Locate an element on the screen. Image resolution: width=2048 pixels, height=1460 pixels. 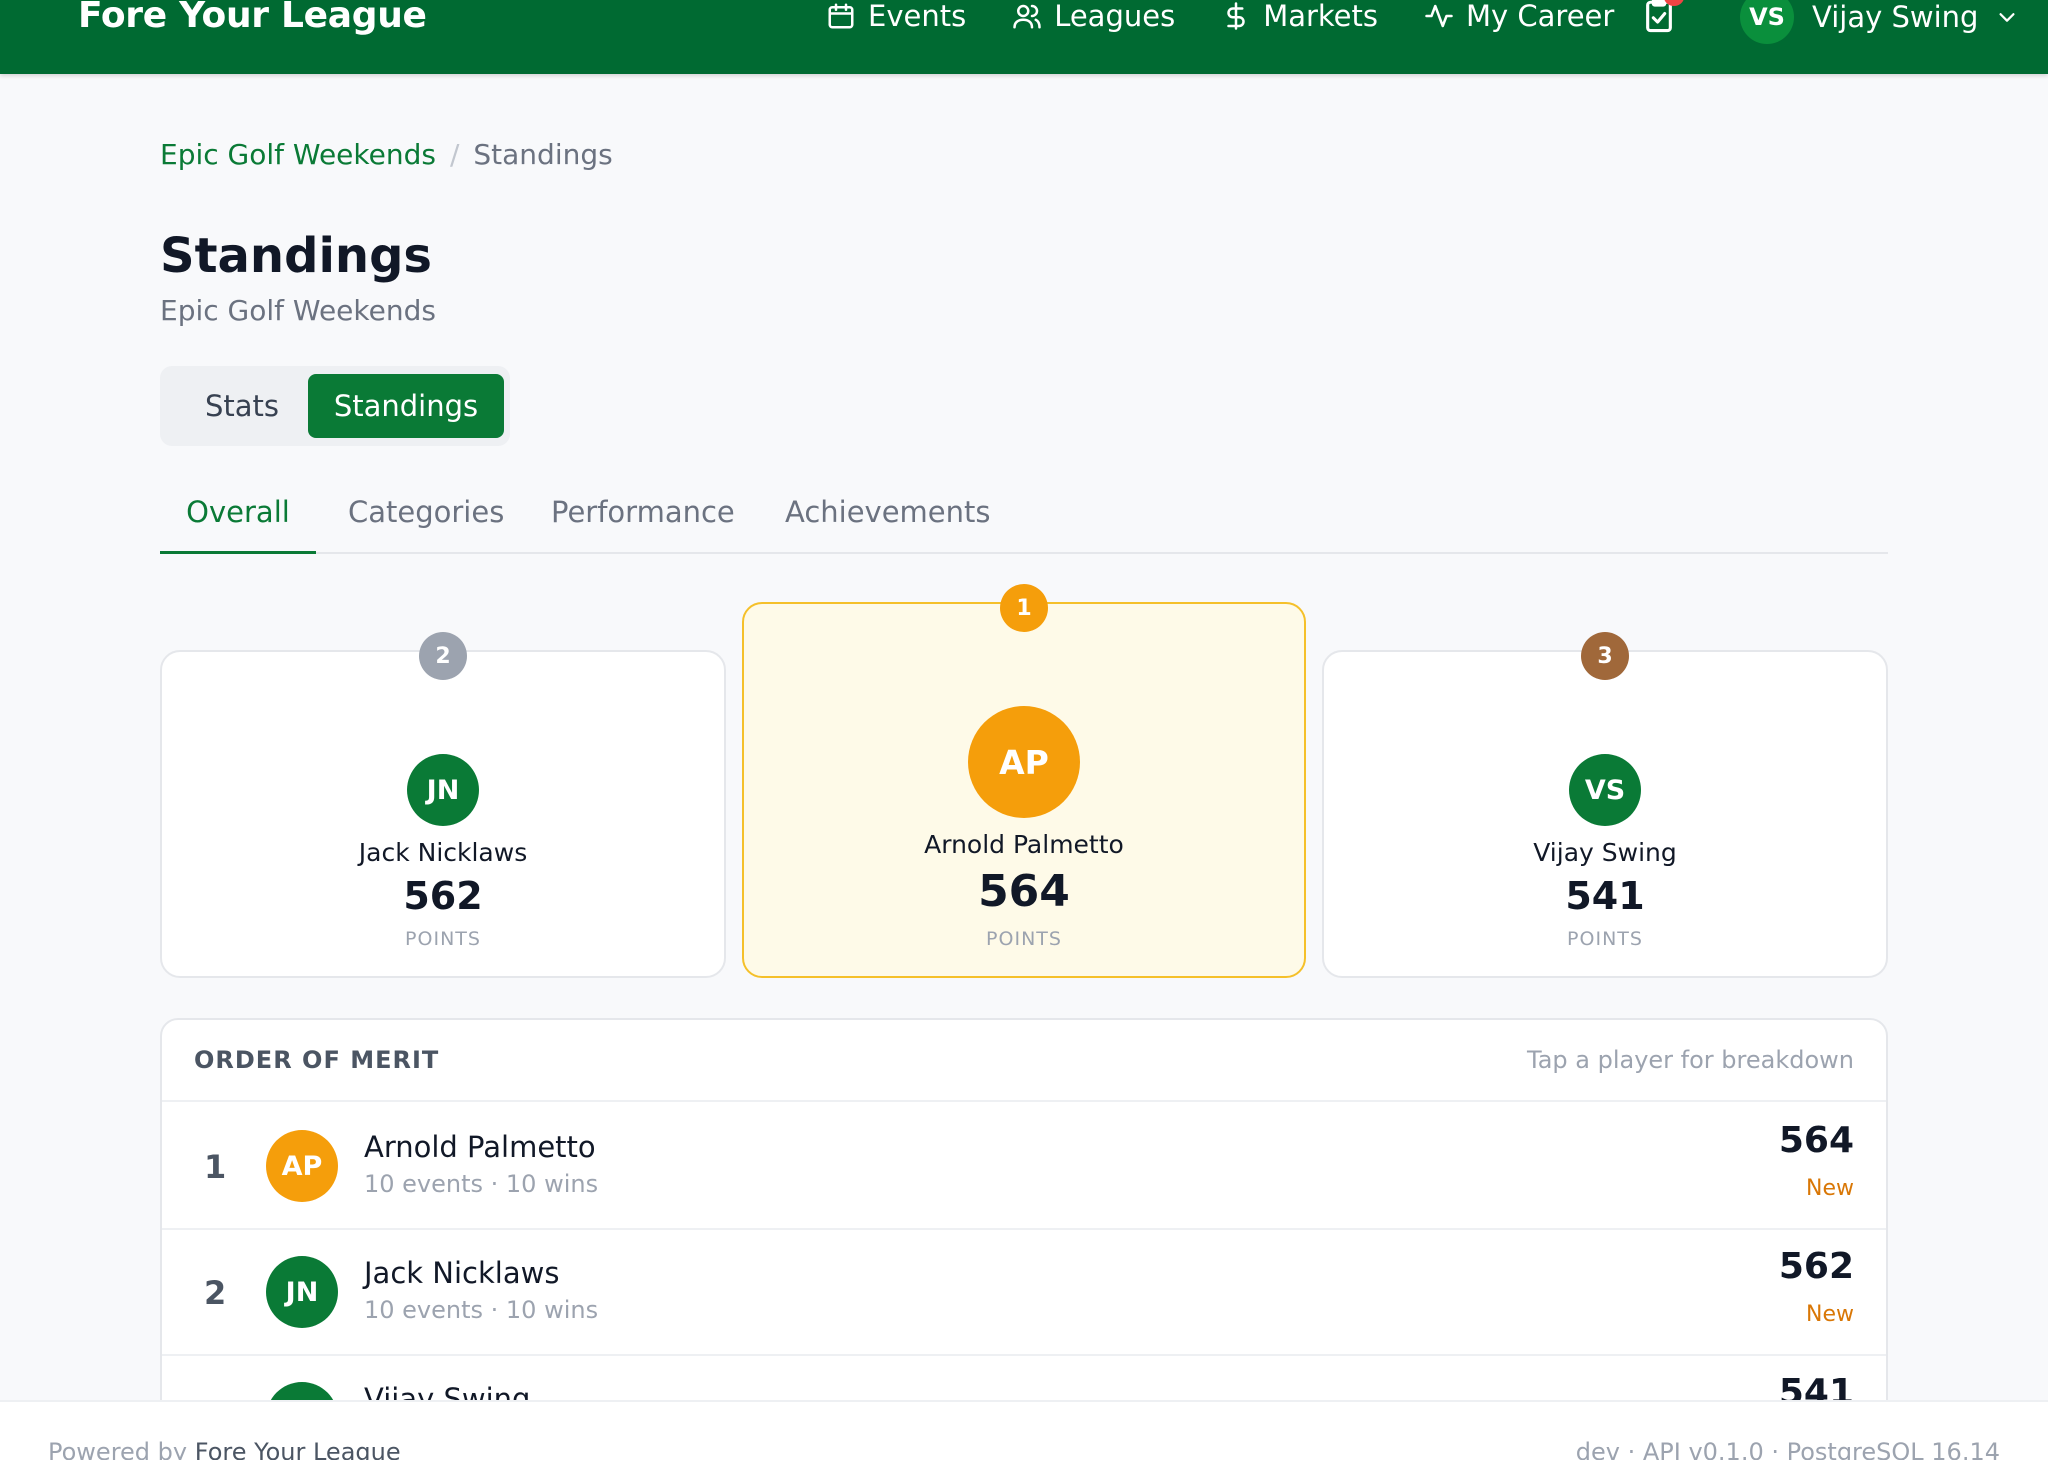
page-subtitle: Epic Golf Weekends is located at coordinates (298, 310).